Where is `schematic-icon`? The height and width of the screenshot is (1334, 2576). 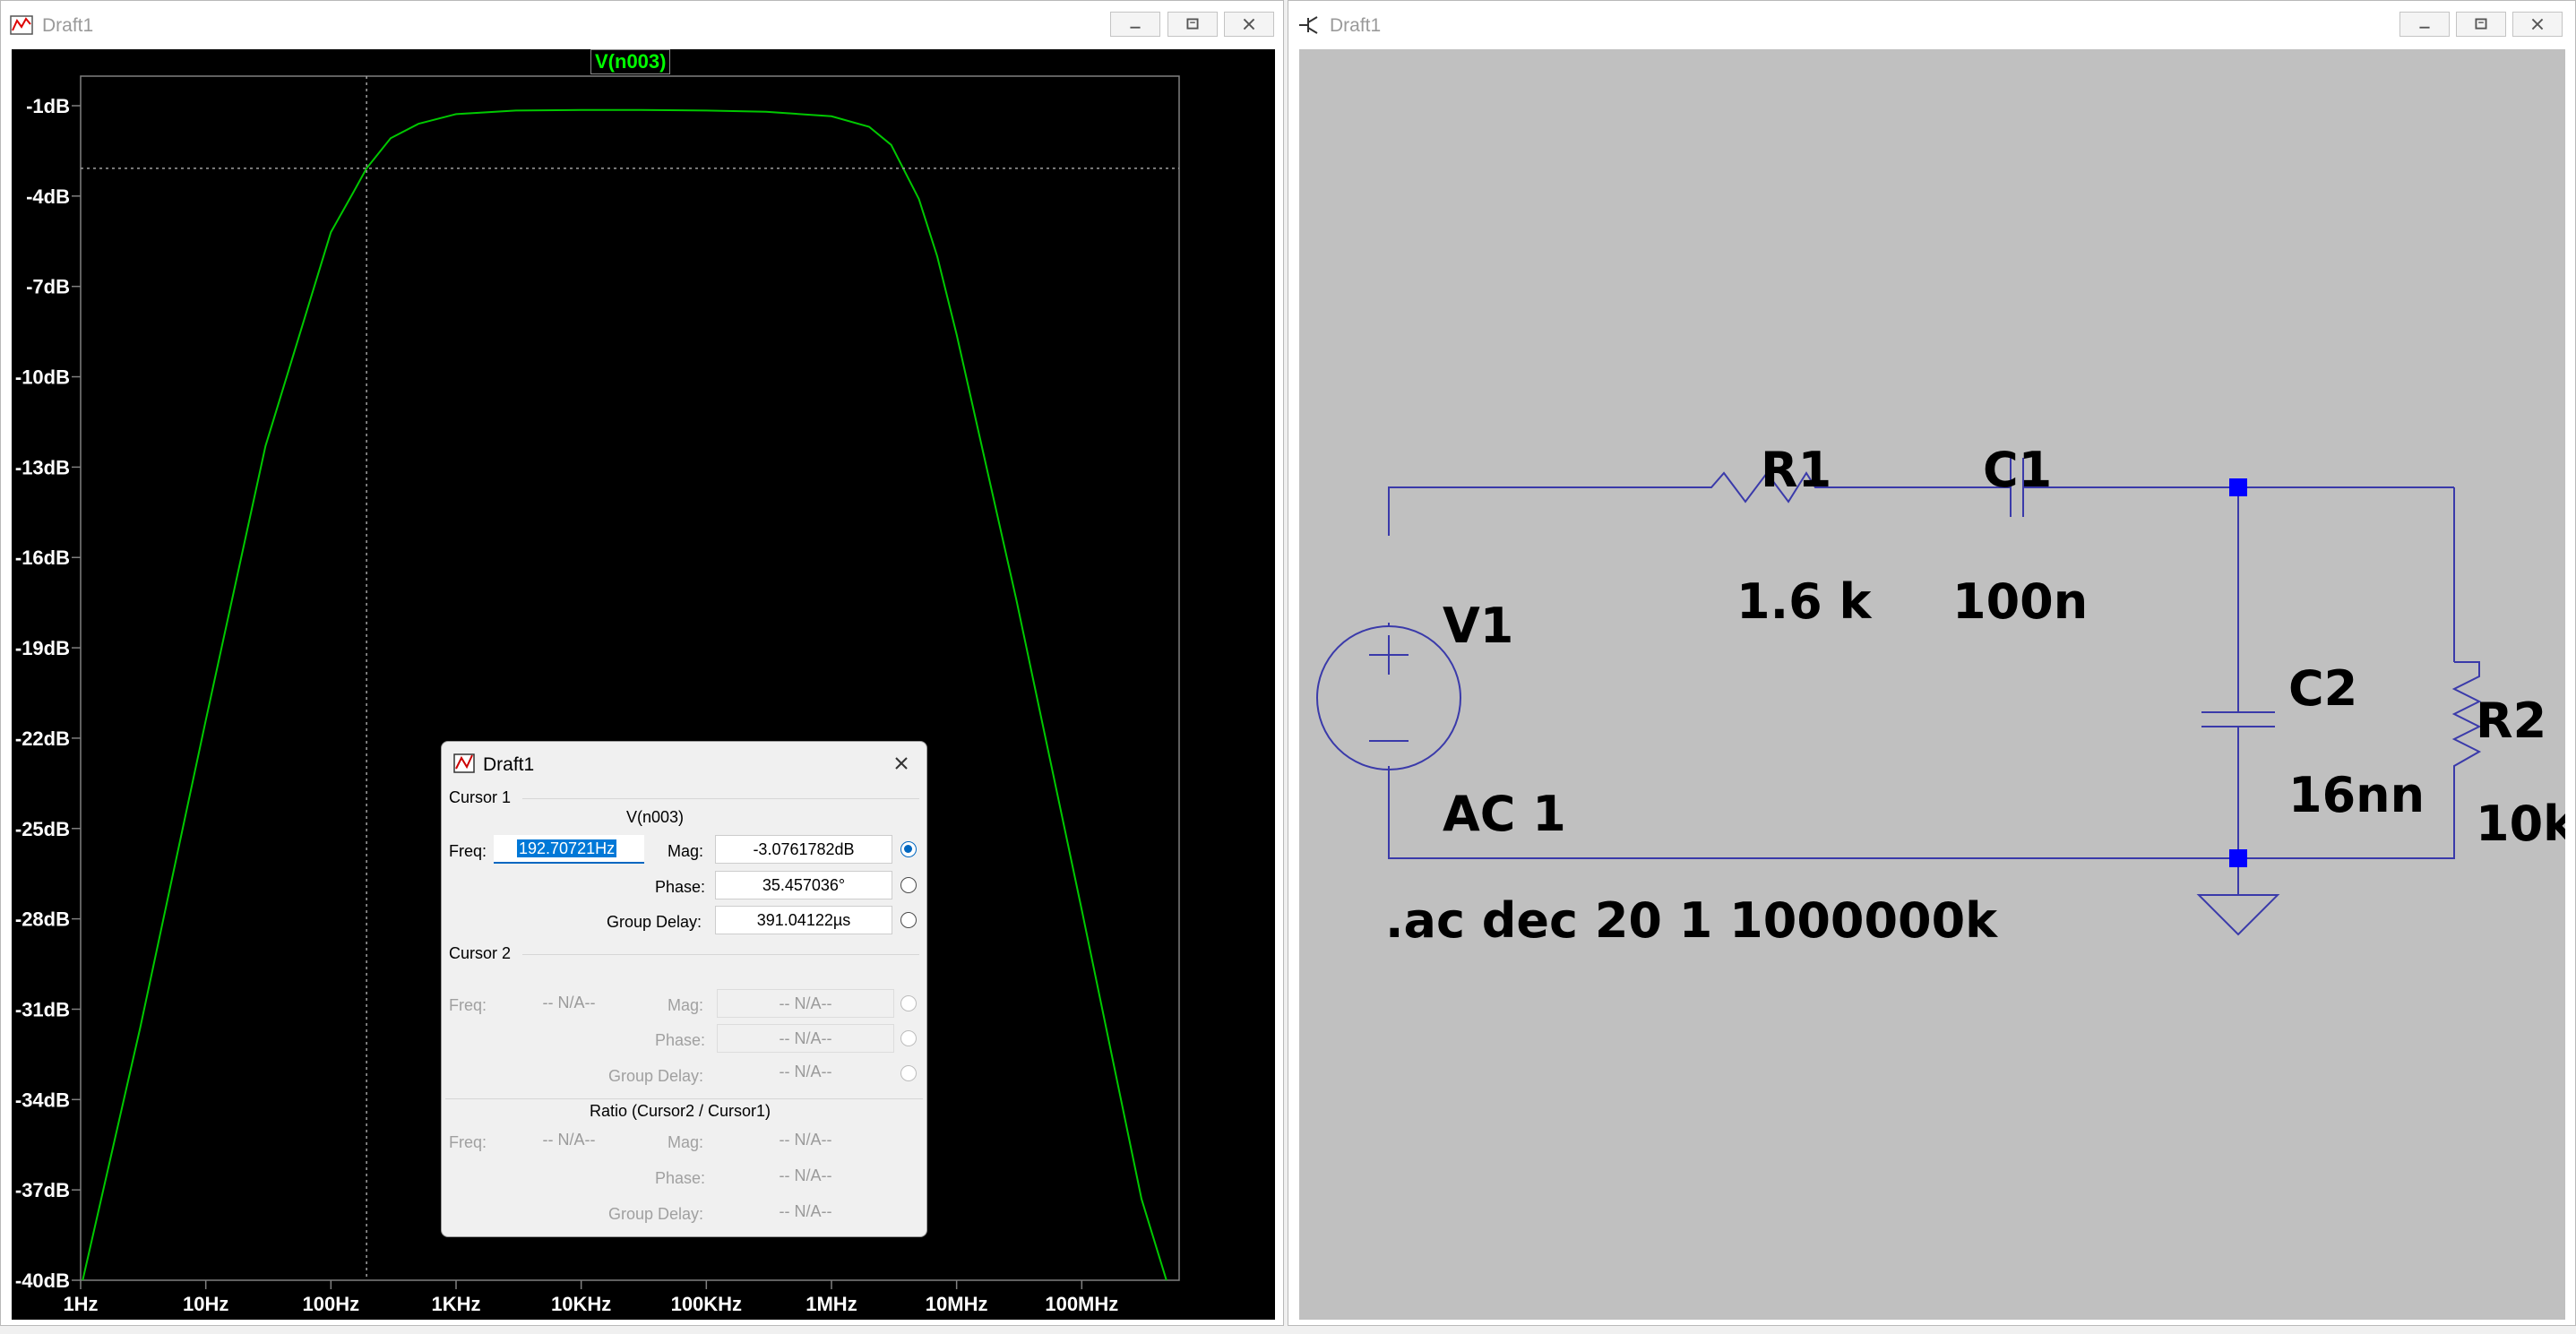
schematic-icon is located at coordinates (1308, 25).